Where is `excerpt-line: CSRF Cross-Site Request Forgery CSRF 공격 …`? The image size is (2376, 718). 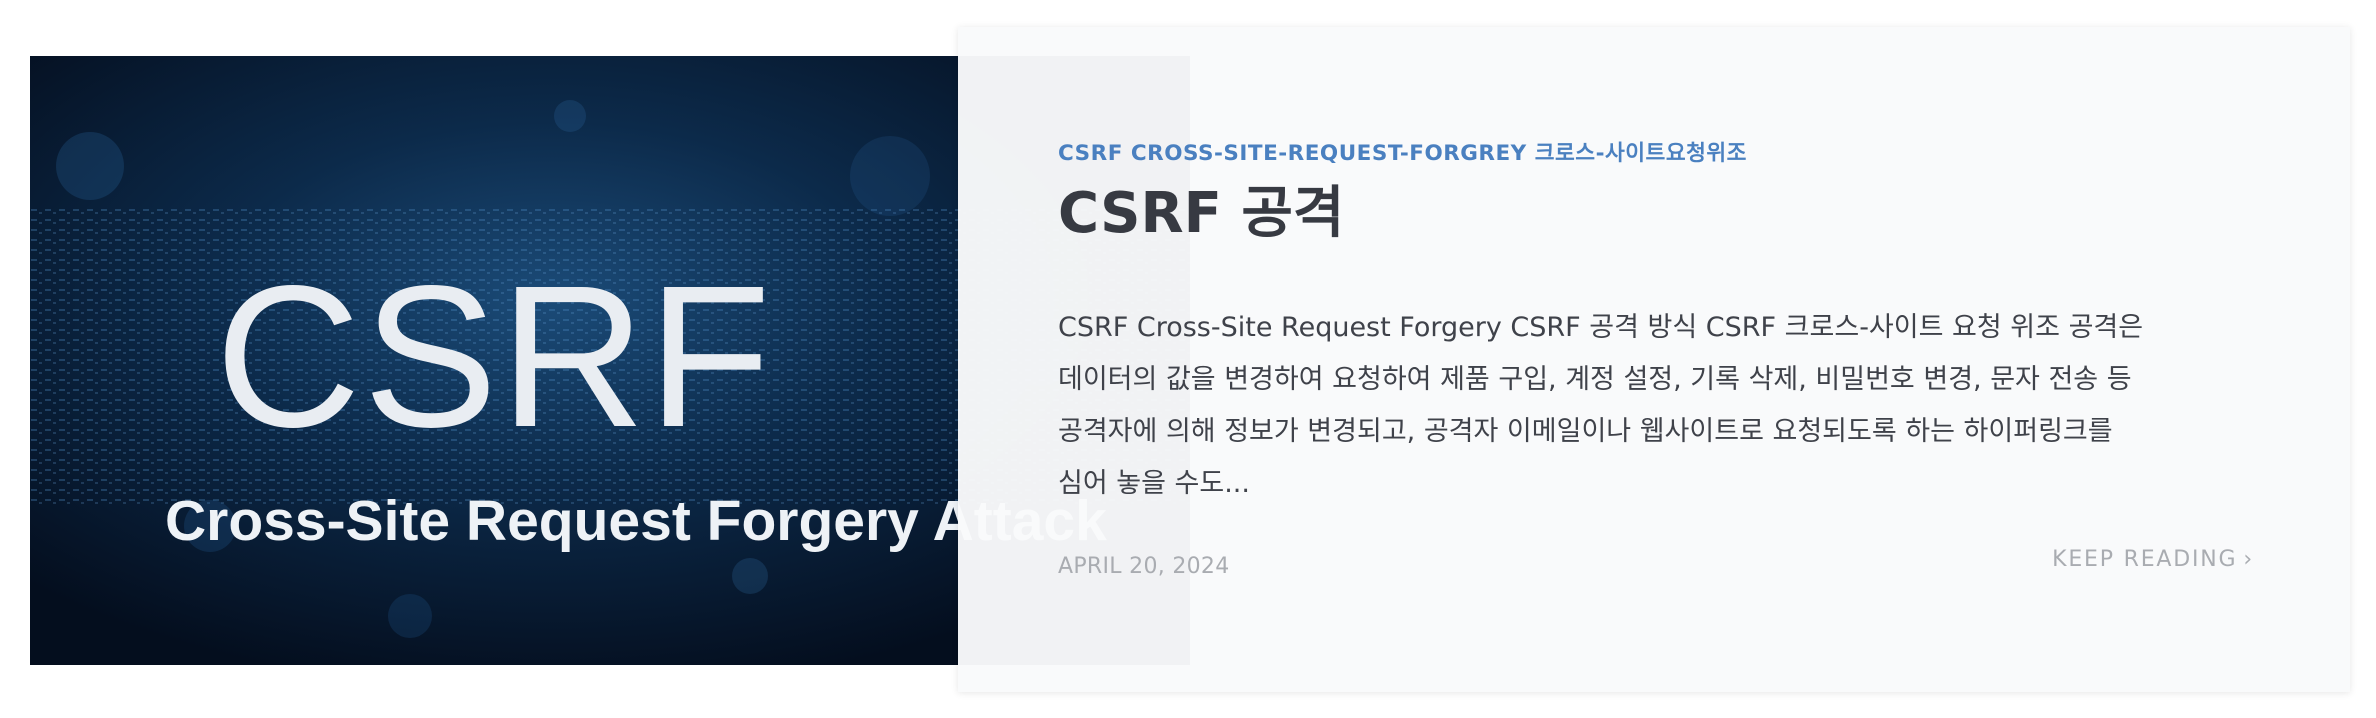 excerpt-line: CSRF Cross-Site Request Forgery CSRF 공격 … is located at coordinates (1601, 327).